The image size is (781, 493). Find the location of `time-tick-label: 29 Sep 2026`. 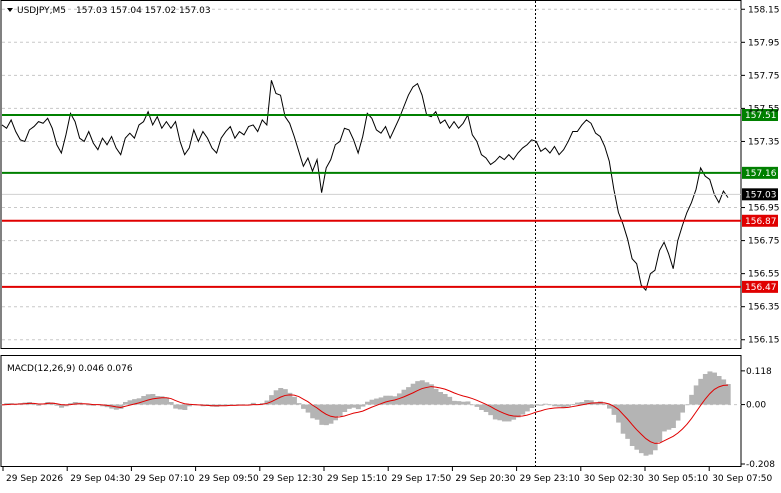

time-tick-label: 29 Sep 2026 is located at coordinates (34, 479).